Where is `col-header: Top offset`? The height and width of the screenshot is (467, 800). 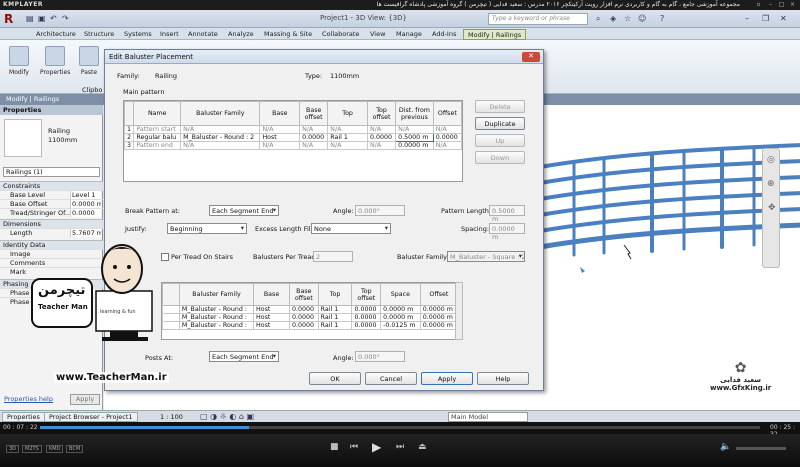 col-header: Top offset is located at coordinates (366, 294).